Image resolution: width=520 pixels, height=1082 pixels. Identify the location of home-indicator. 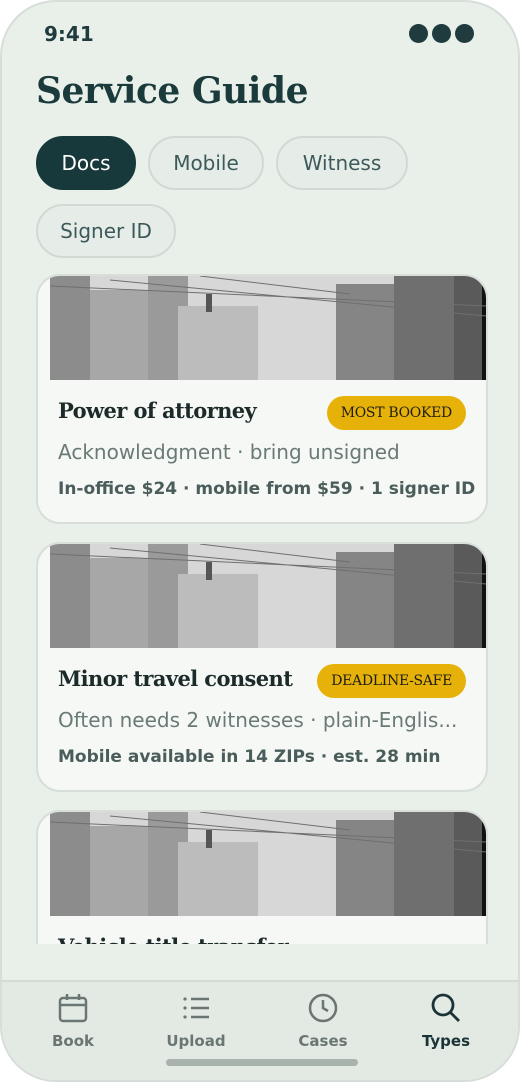
(262, 1062).